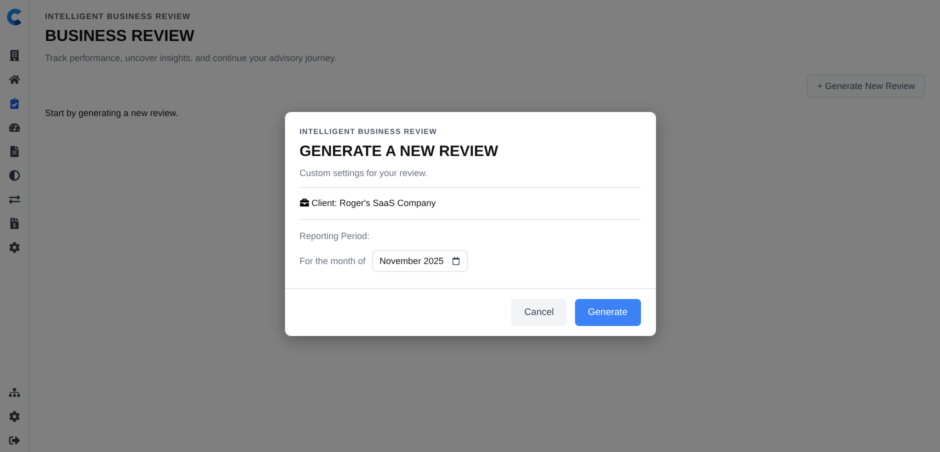 Image resolution: width=940 pixels, height=452 pixels. Describe the element at coordinates (112, 113) in the screenshot. I see `empty-message: Start by generating a new review.` at that location.